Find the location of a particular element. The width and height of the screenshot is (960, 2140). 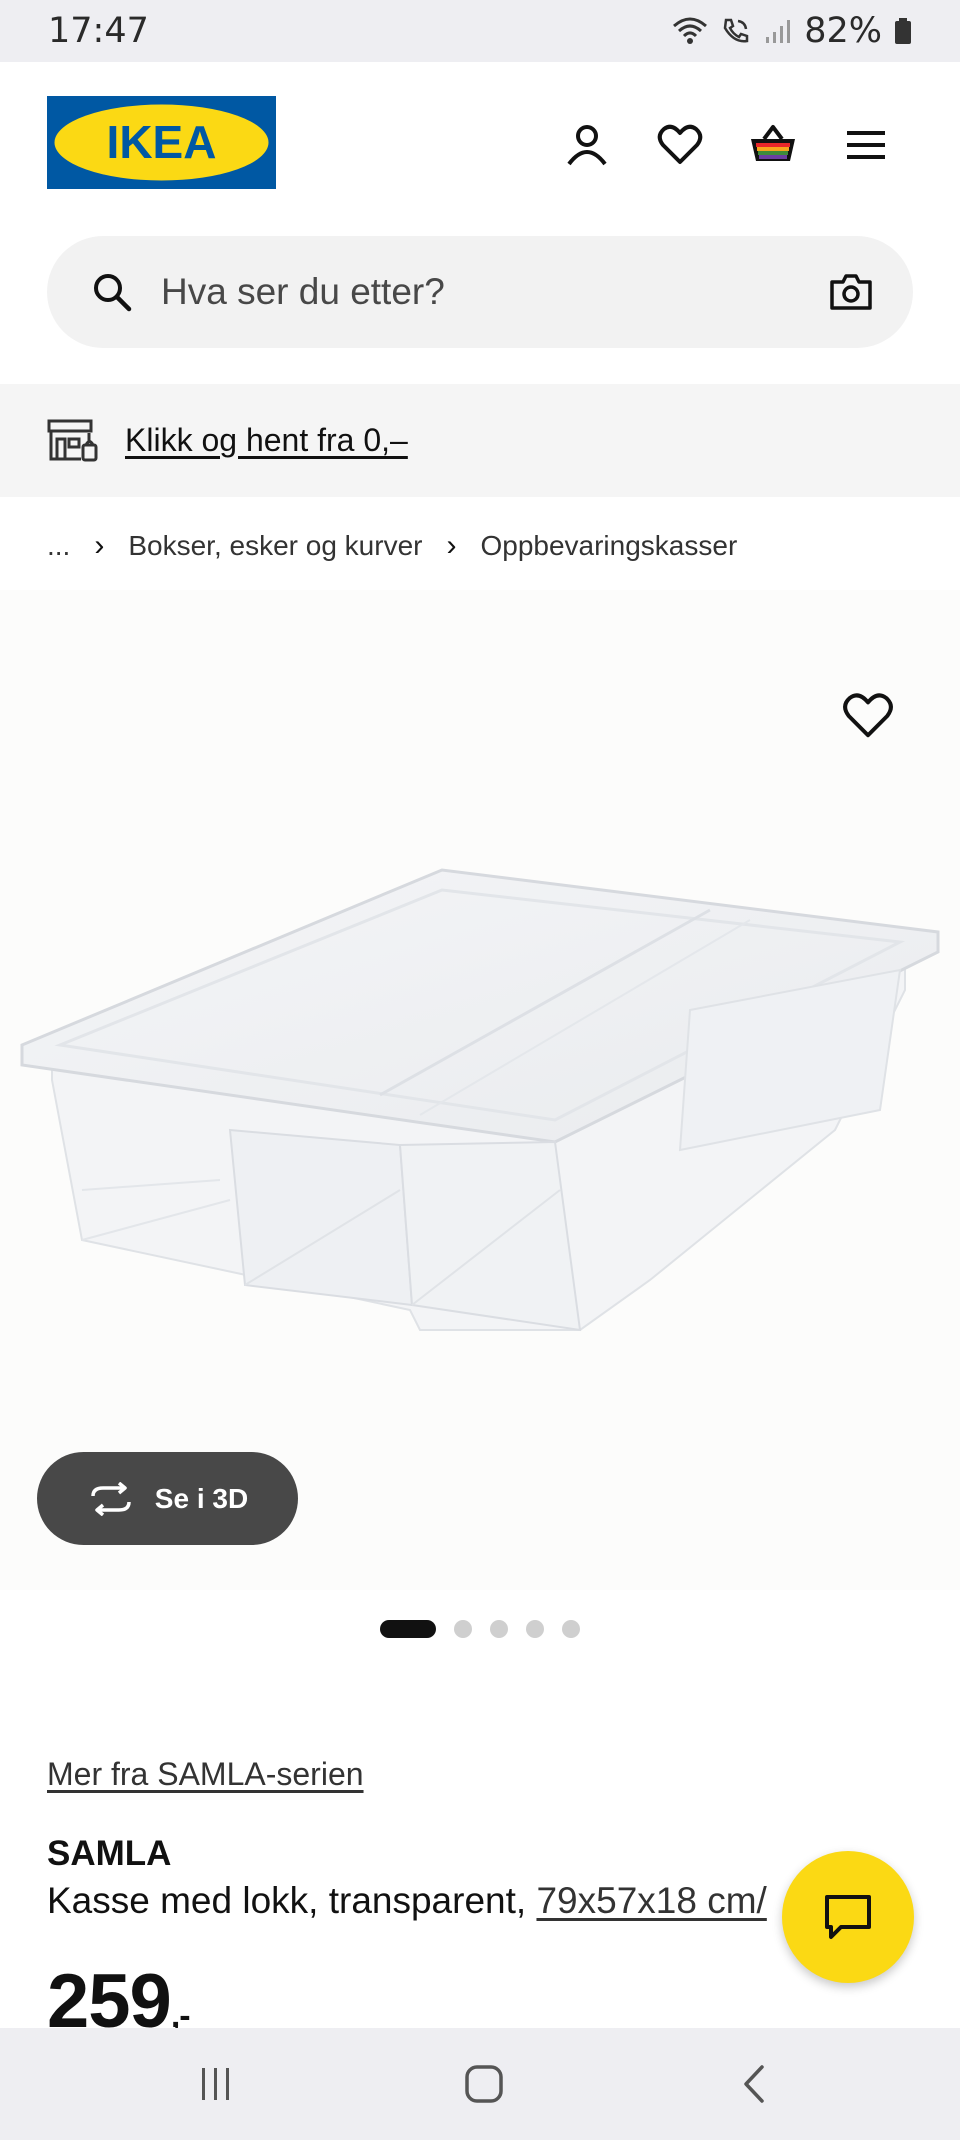

status-bar: 17:47 82% is located at coordinates (480, 31).